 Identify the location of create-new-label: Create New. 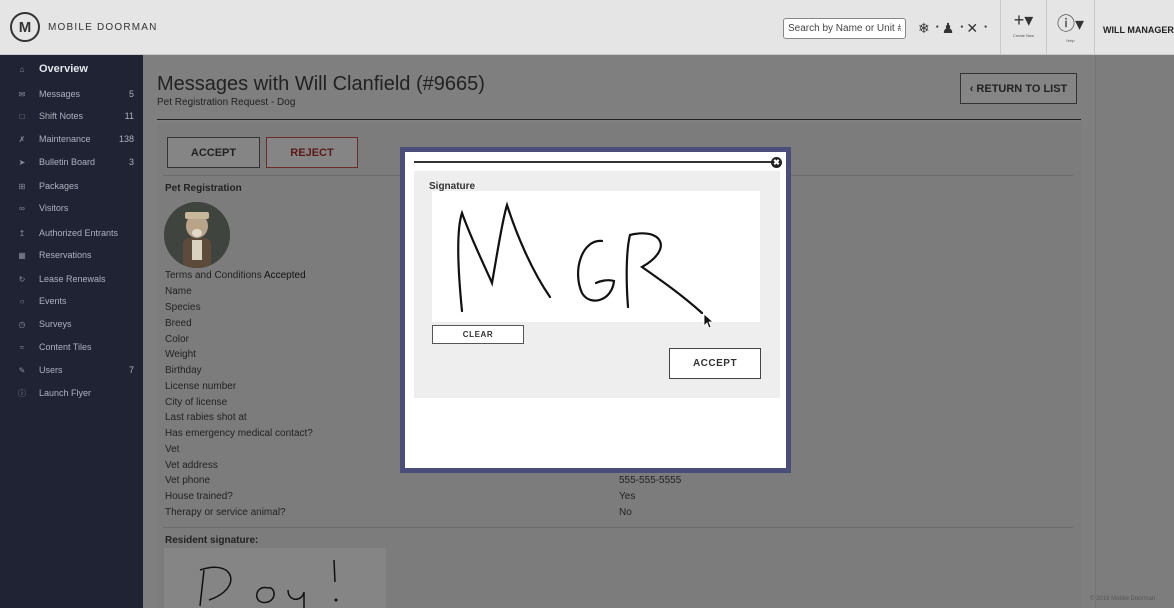
(1023, 35).